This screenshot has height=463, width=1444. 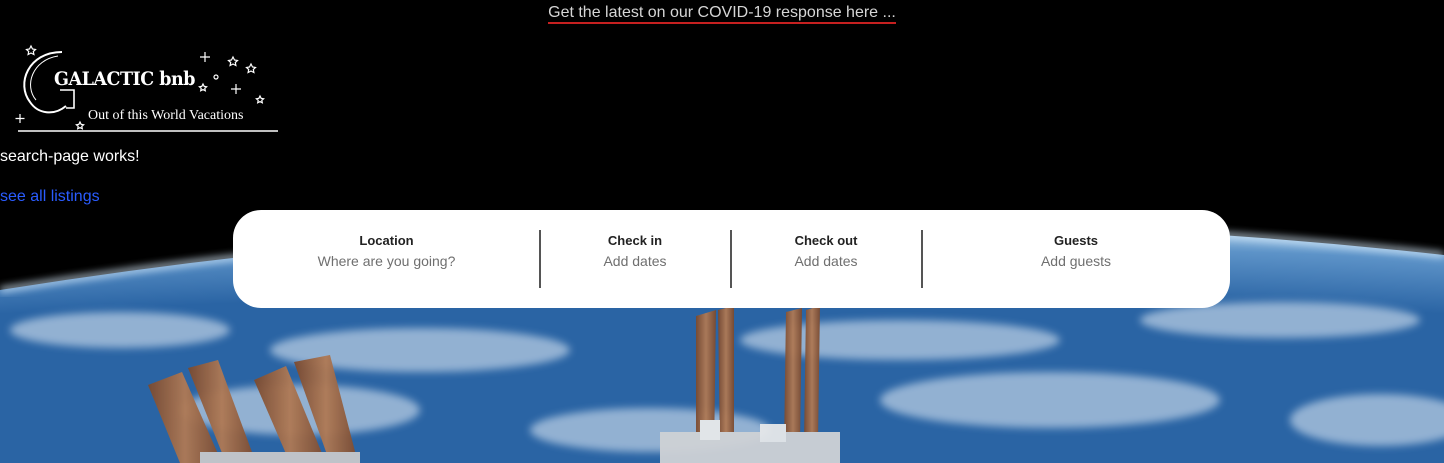 What do you see at coordinates (70, 156) in the screenshot?
I see `search-page-status-text: search-page works!` at bounding box center [70, 156].